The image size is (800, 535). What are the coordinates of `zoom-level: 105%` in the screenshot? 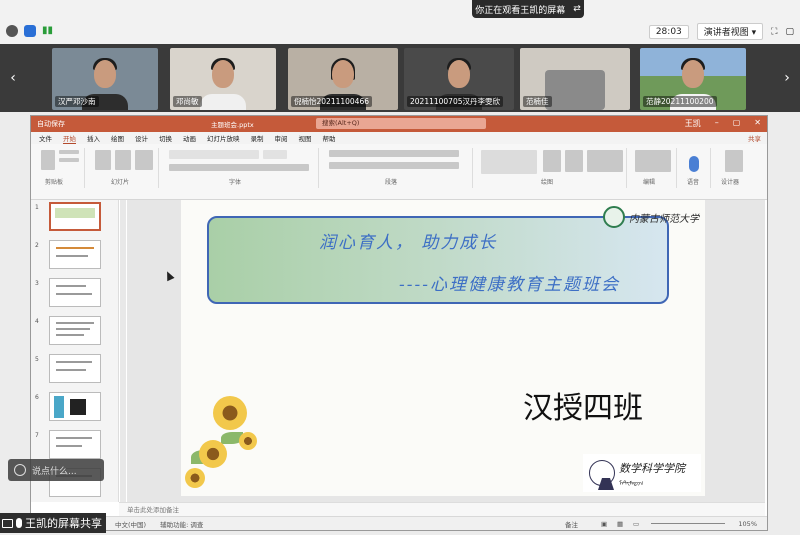 It's located at (747, 524).